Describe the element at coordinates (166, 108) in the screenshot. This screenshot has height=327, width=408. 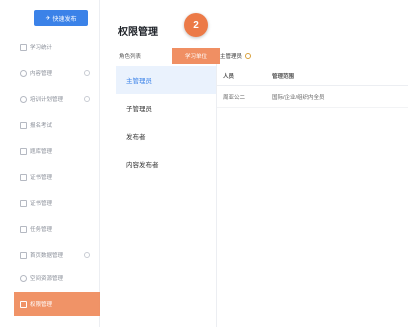
I see `role-item-sub-admin: 子管理员` at that location.